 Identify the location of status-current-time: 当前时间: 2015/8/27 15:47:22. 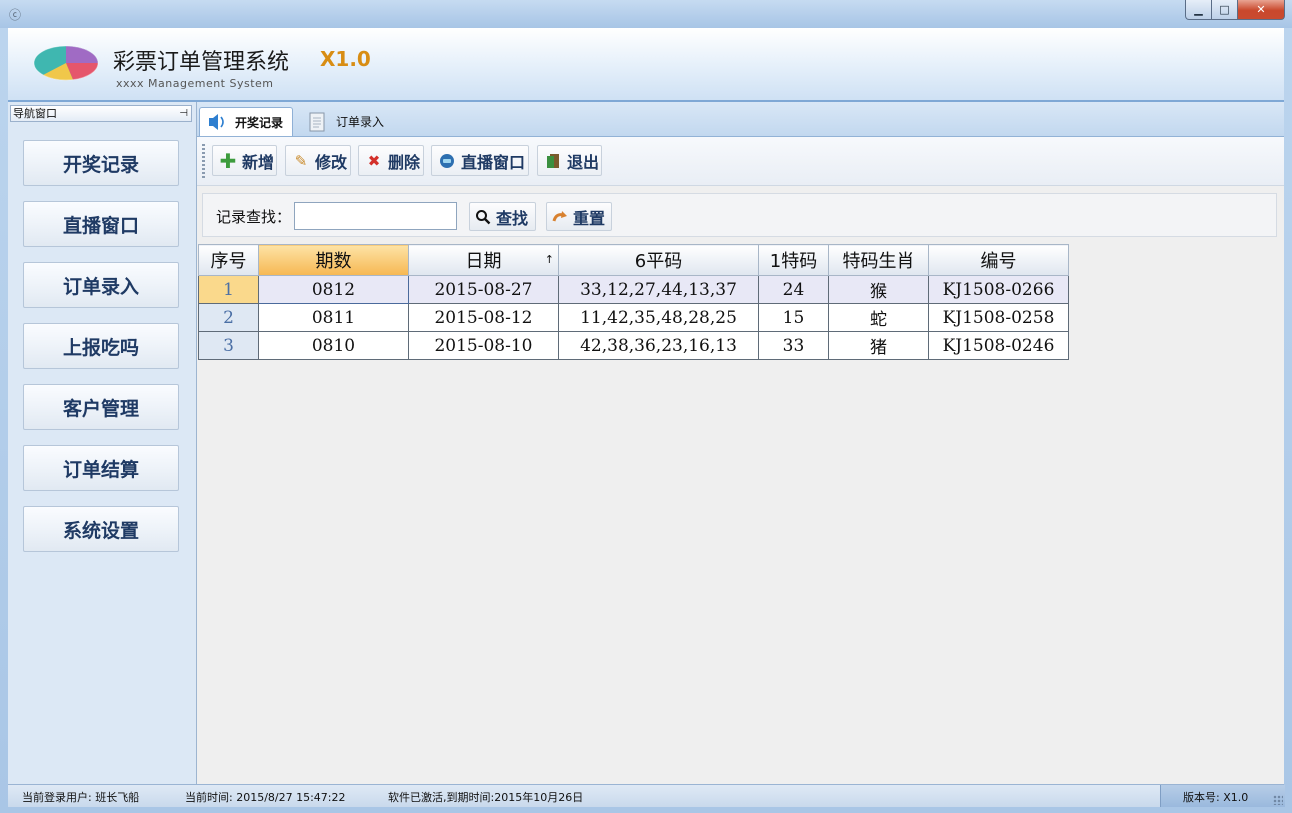
(265, 797).